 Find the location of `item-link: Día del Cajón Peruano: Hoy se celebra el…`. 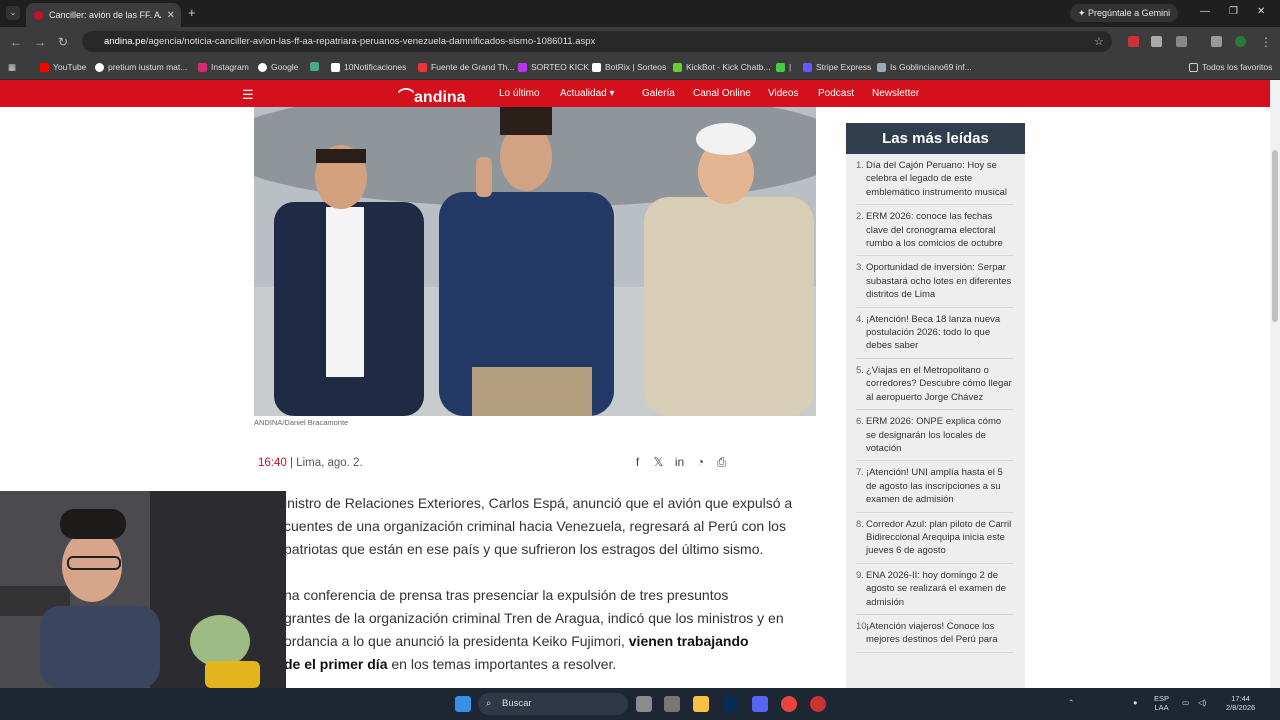

item-link: Día del Cajón Peruano: Hoy se celebra el… is located at coordinates (936, 179).